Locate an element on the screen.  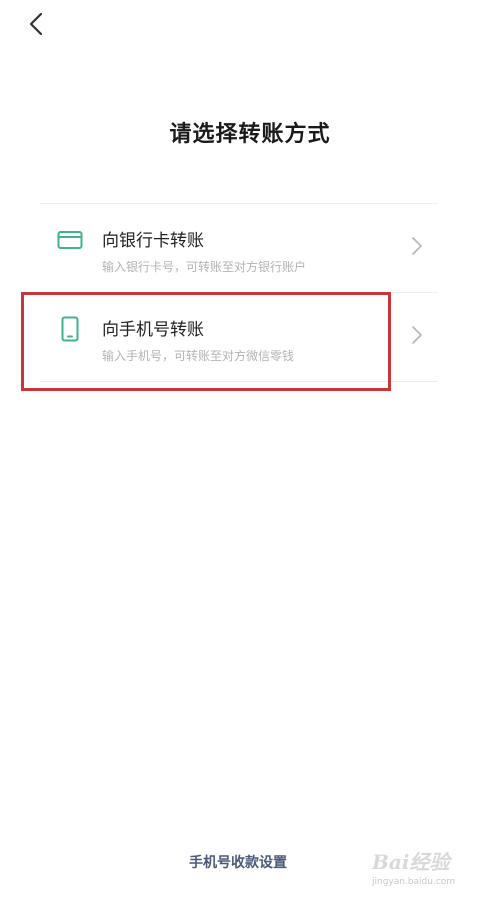
option-phone-number-transfer: 向手机号转账 输入手机号，可转账至对方微信零钱 is located at coordinates (239, 337).